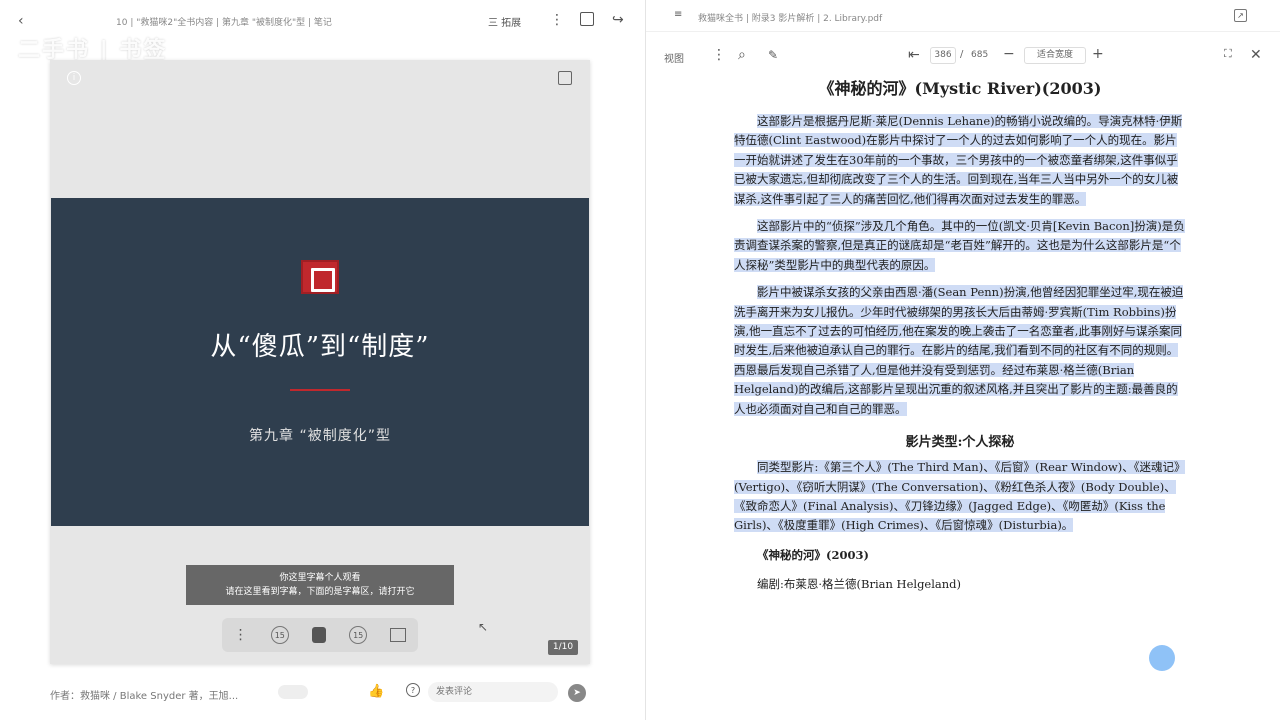 Image resolution: width=1280 pixels, height=720 pixels. What do you see at coordinates (557, 20) in the screenshot?
I see `more-icon: ⋮` at bounding box center [557, 20].